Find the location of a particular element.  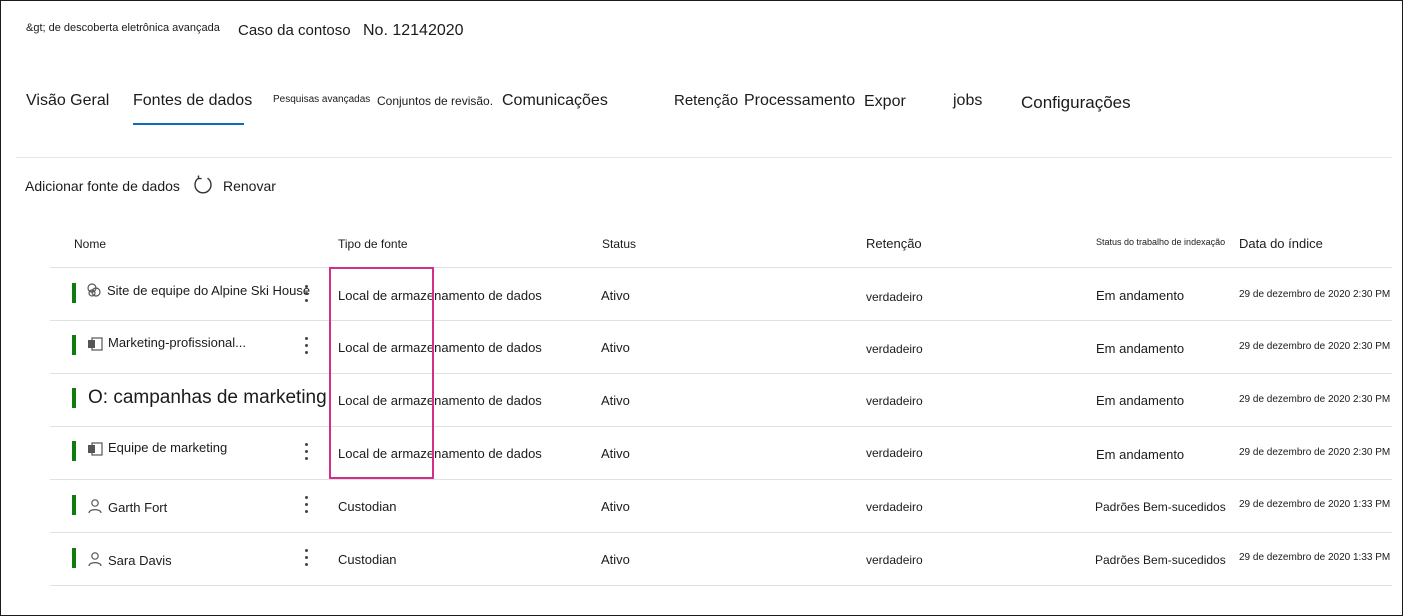

column-header-indexing-status: Status do trabalho de indexação is located at coordinates (1160, 242).